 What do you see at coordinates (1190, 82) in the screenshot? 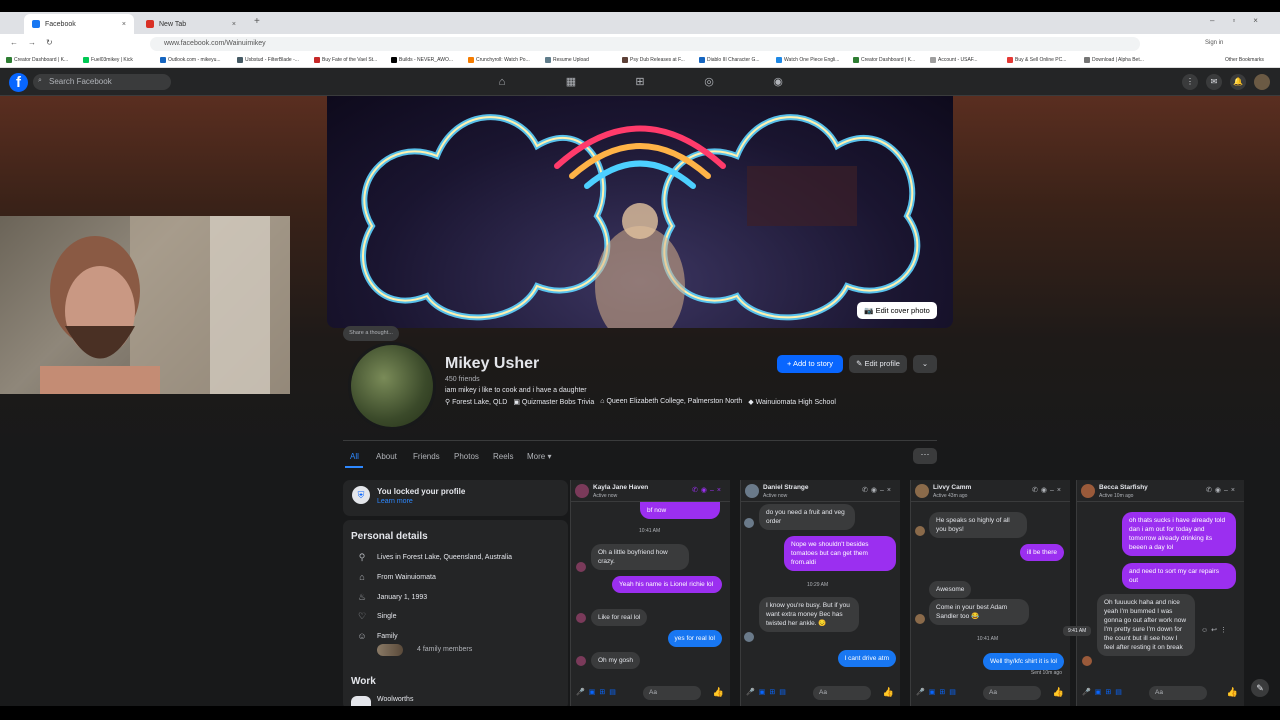
I see `menu-grid-icon: ⋮` at bounding box center [1190, 82].